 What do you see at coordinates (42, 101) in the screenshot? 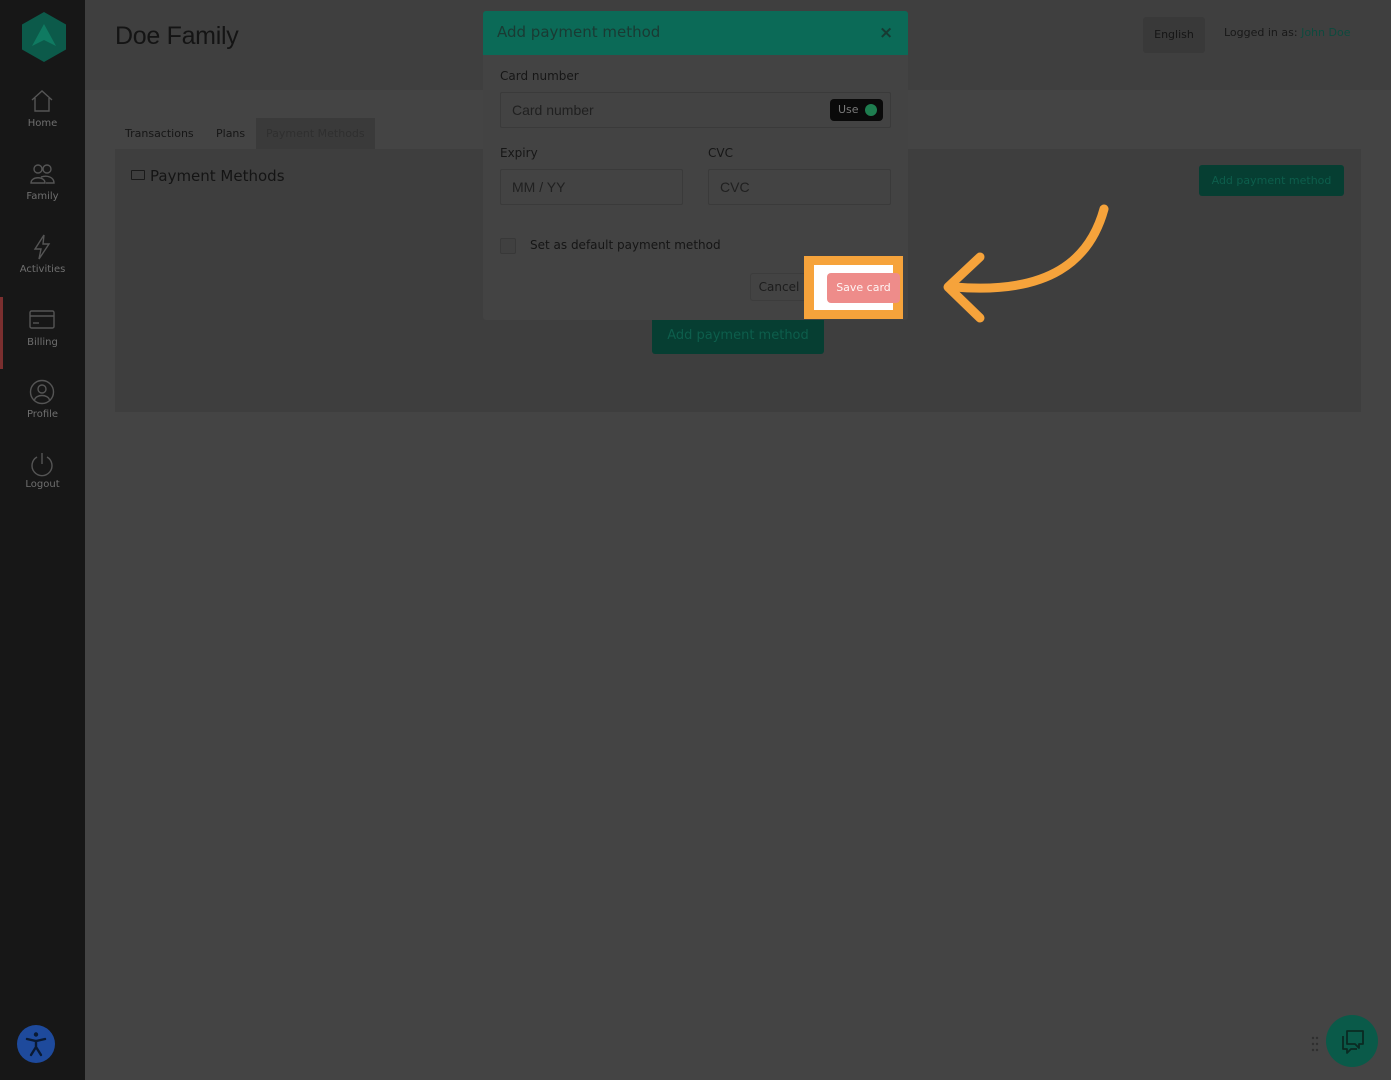
I see `home-icon` at bounding box center [42, 101].